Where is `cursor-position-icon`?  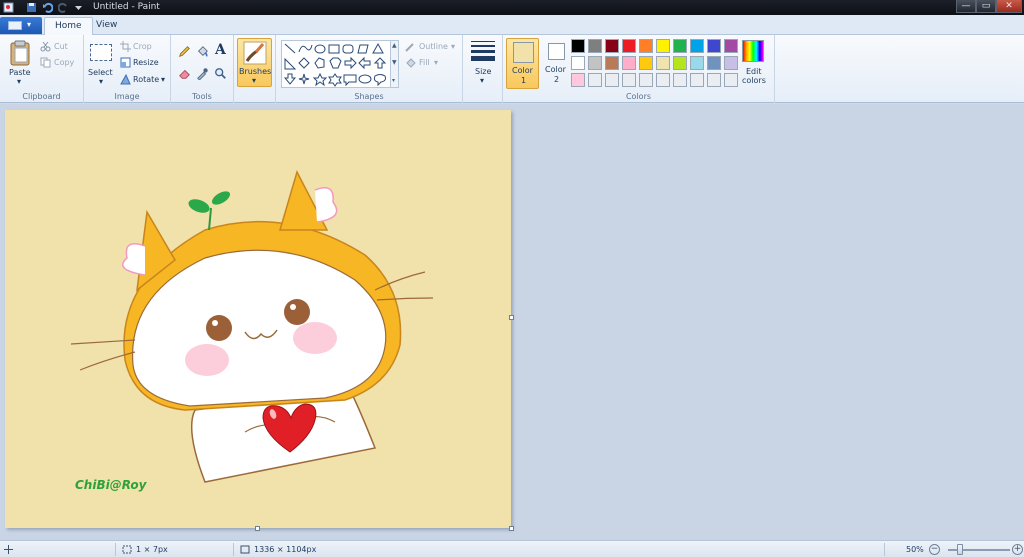 cursor-position-icon is located at coordinates (8, 549).